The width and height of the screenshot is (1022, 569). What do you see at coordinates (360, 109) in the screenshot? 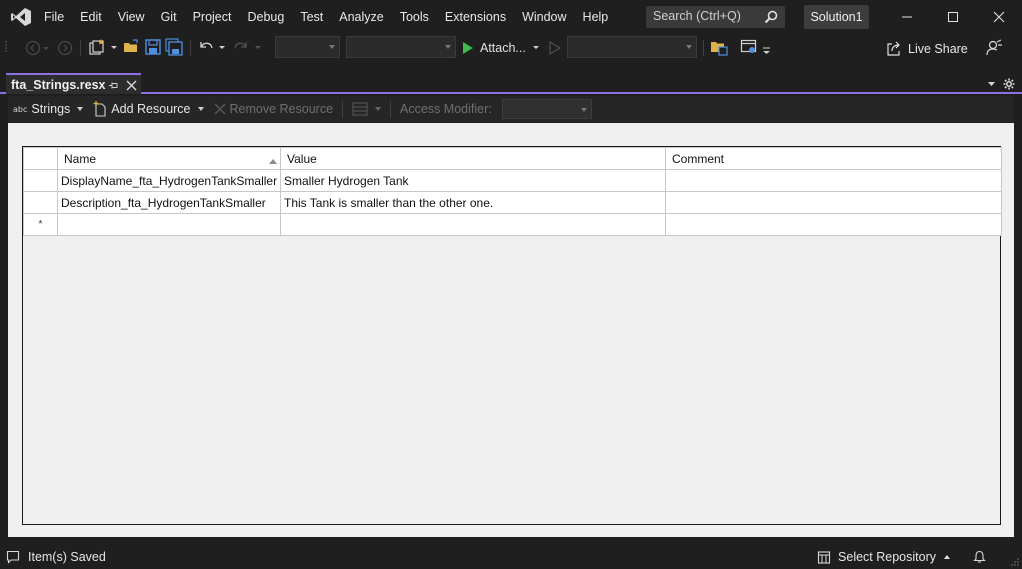
I see `grid-view-icon` at bounding box center [360, 109].